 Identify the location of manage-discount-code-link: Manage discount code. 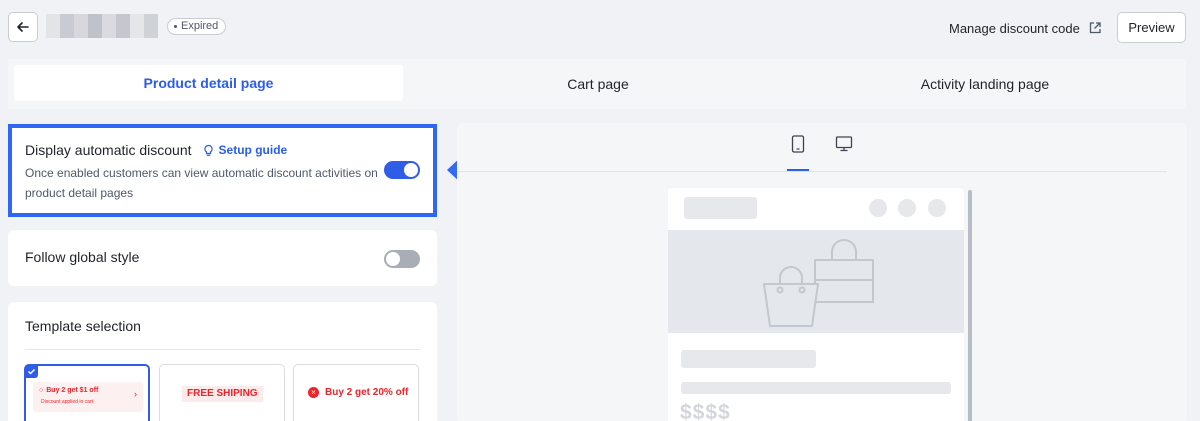
(1025, 28).